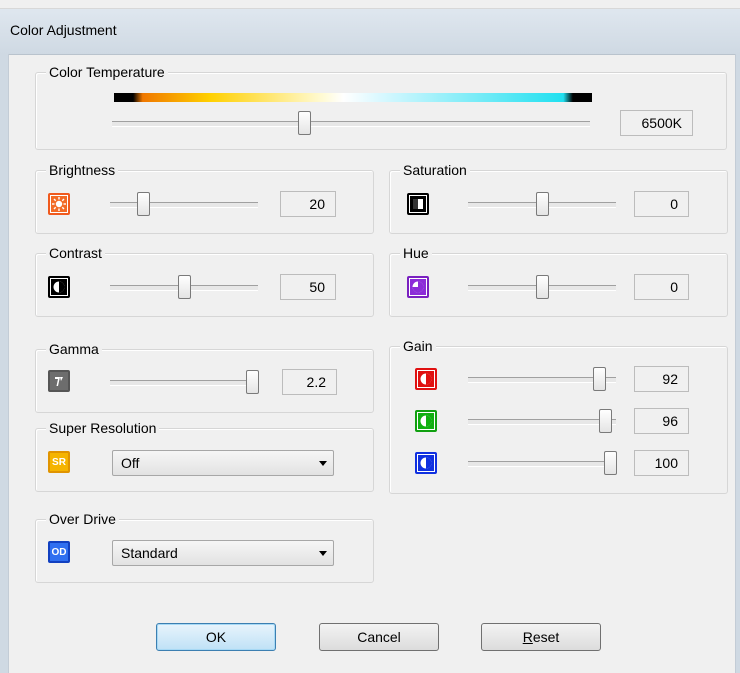 This screenshot has width=740, height=673. Describe the element at coordinates (737, 363) in the screenshot. I see `window-right-border` at that location.